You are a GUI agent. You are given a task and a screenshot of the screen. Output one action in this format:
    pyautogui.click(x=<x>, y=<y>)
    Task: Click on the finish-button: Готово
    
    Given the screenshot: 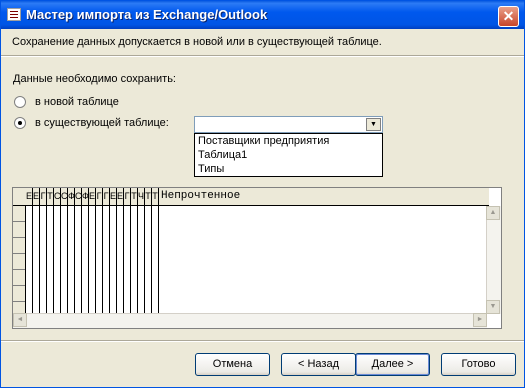 What is the action you would take?
    pyautogui.click(x=478, y=364)
    